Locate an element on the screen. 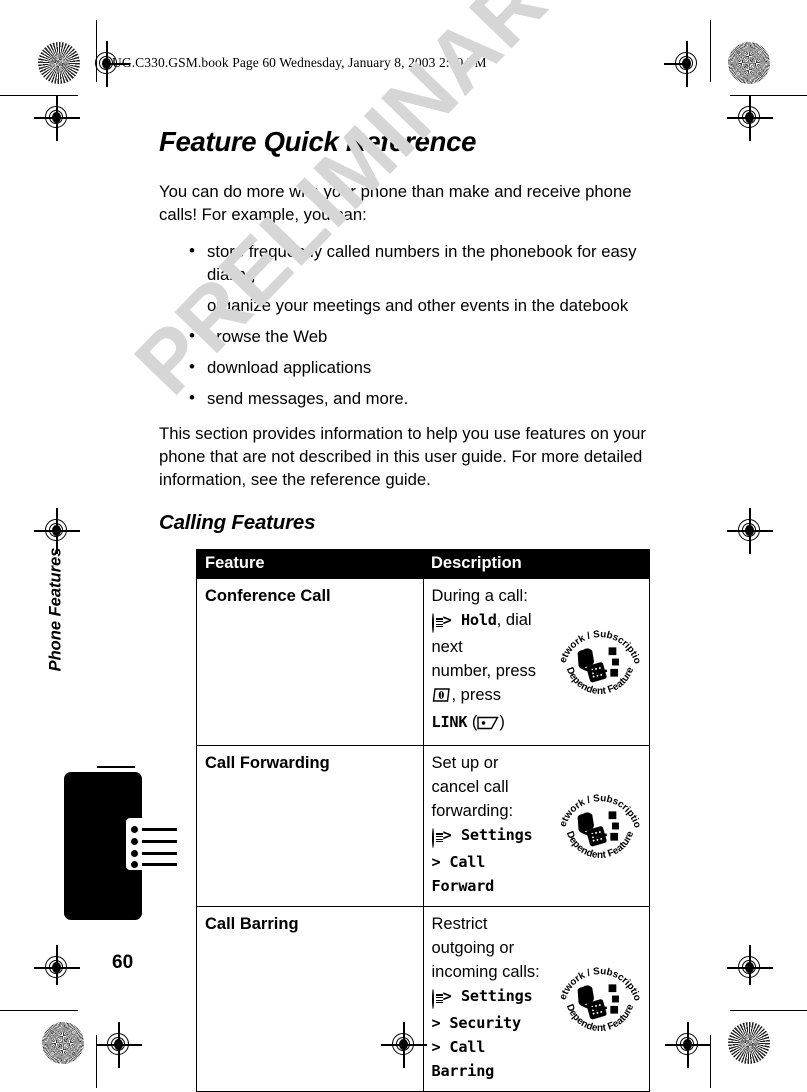 The image size is (807, 1092). trim-line-upper-left-horizontal is located at coordinates (39, 96).